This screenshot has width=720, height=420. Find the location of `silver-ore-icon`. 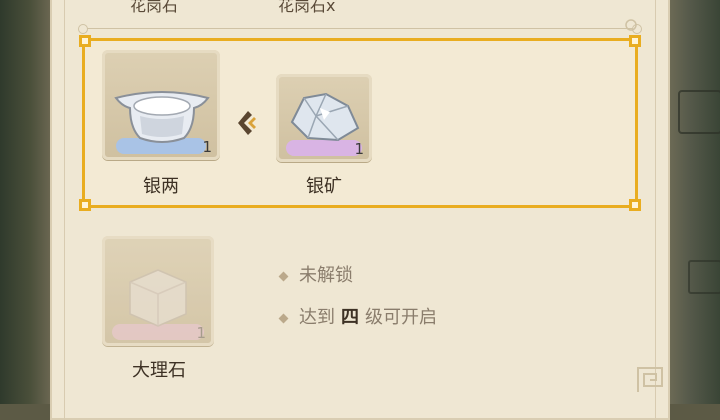

silver-ore-icon is located at coordinates (325, 117).